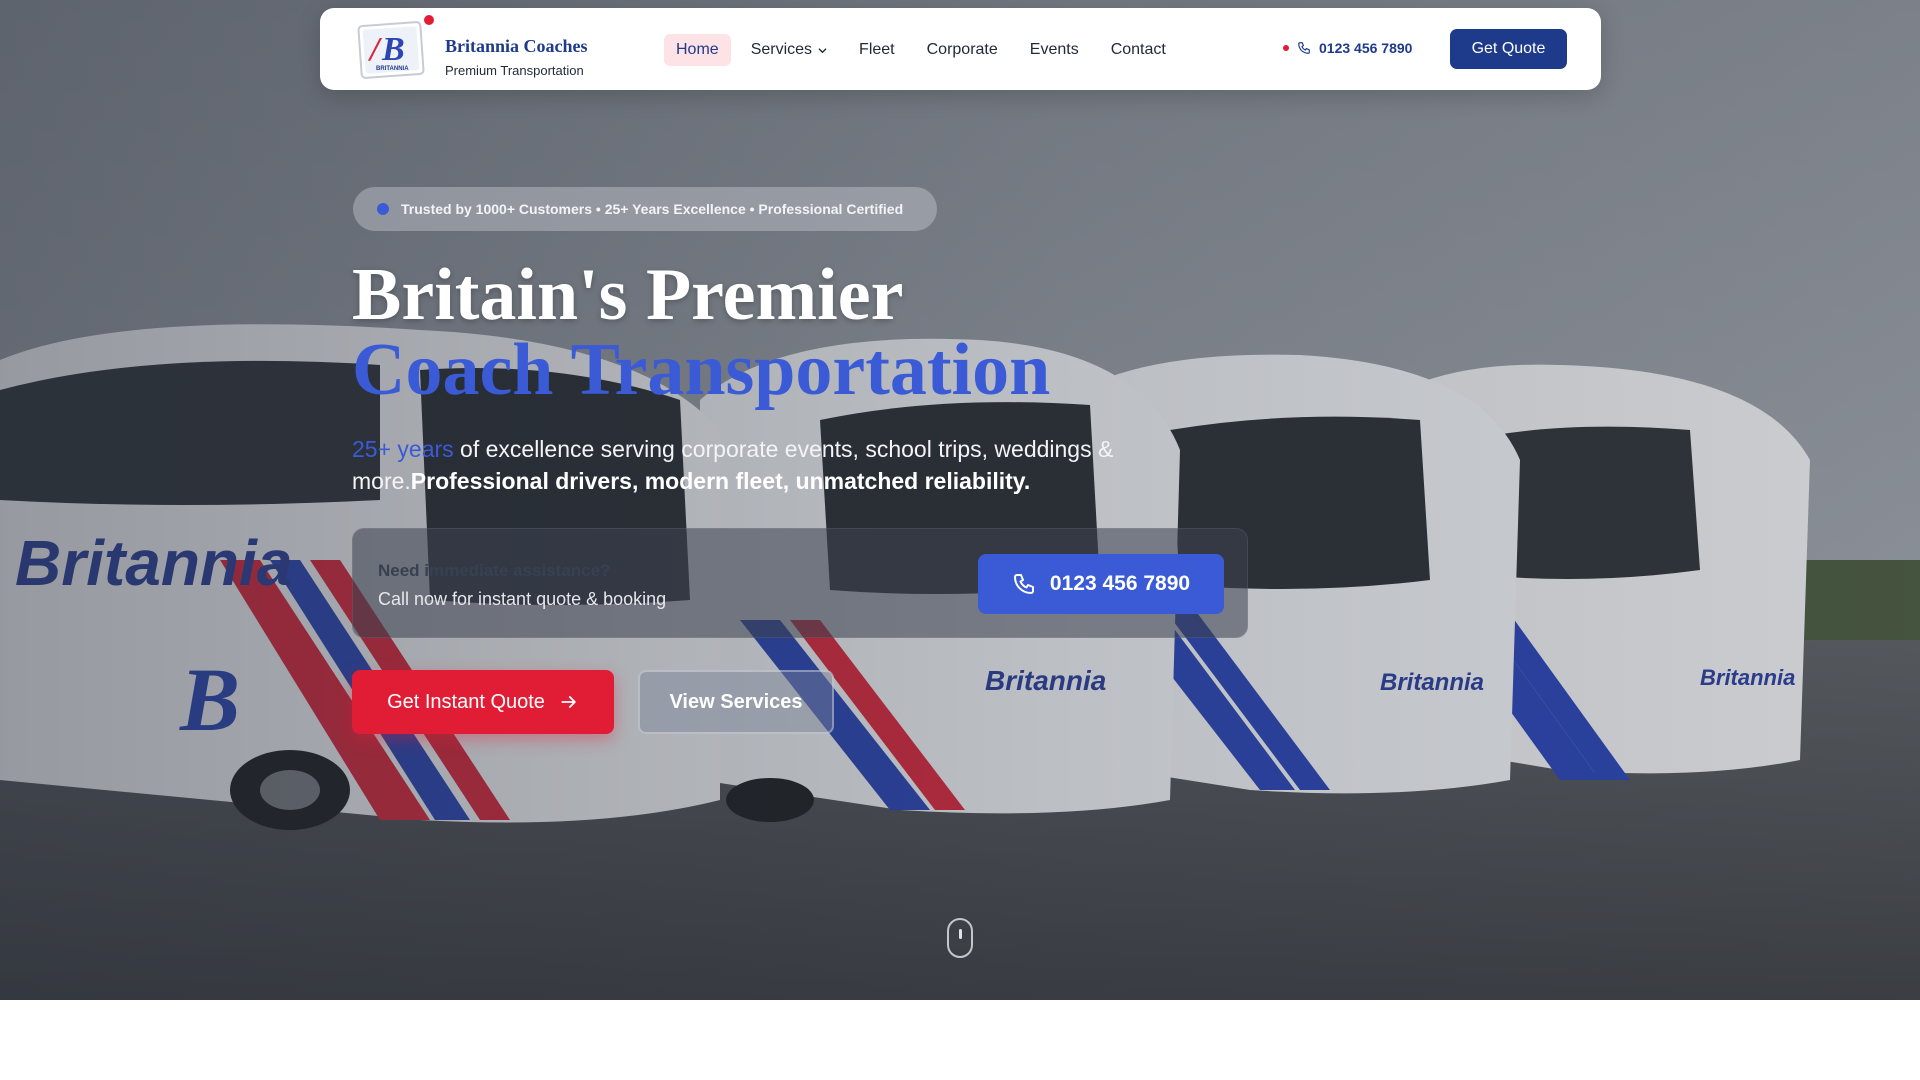 This screenshot has height=1080, width=1920. Describe the element at coordinates (1286, 48) in the screenshot. I see `status-dot` at that location.